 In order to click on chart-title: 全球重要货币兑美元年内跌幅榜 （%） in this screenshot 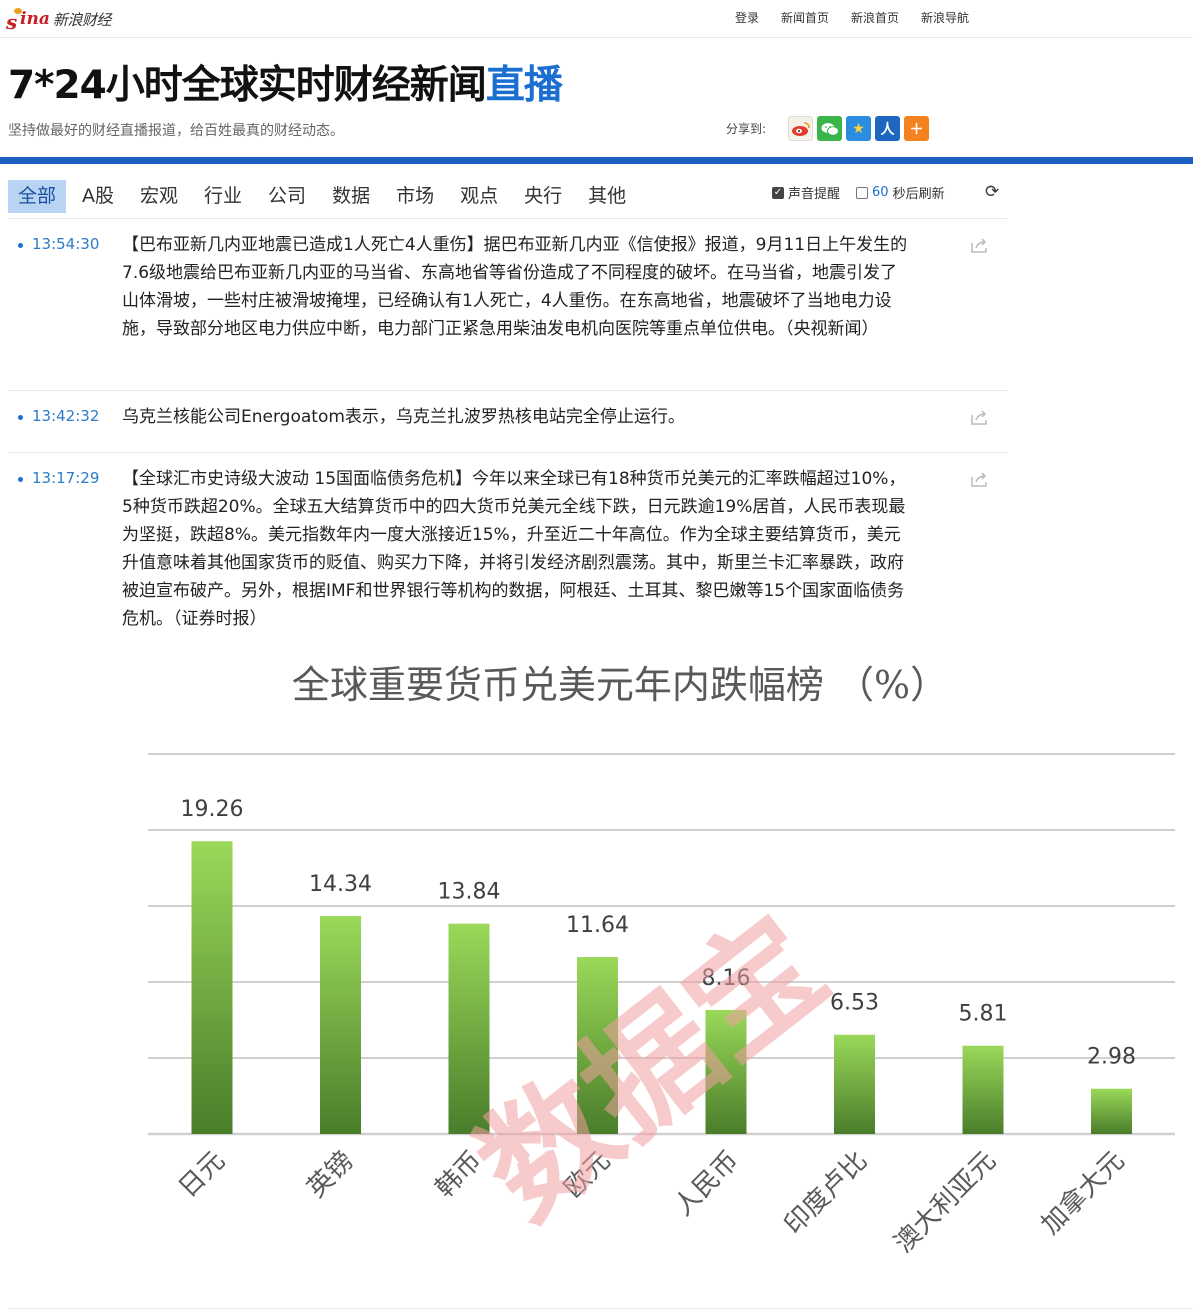, I will do `click(620, 685)`.